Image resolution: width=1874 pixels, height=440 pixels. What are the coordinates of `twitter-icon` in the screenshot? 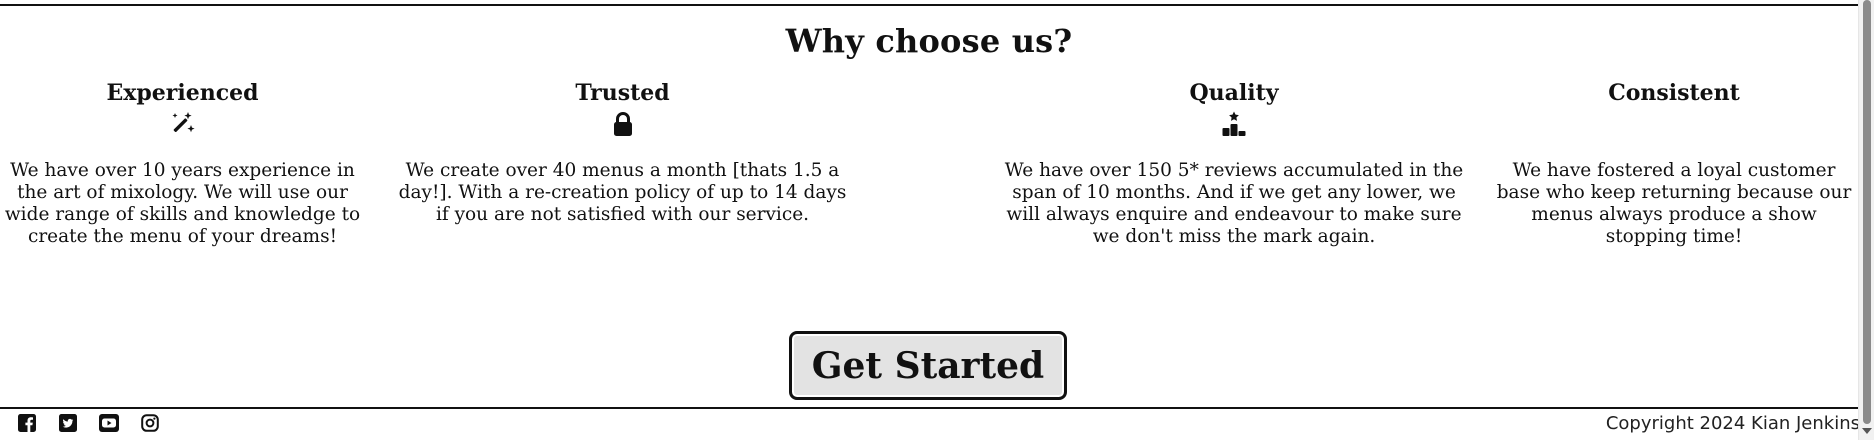 It's located at (68, 423).